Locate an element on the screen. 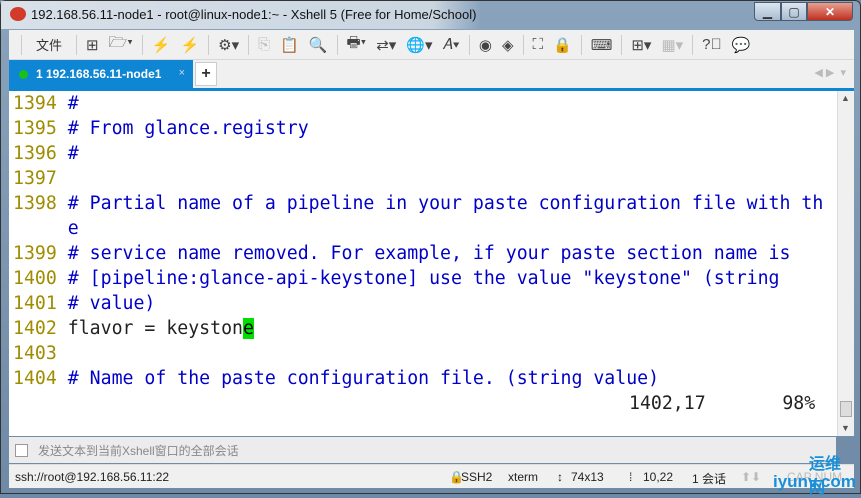 The image size is (861, 498). protocol: SSH2 is located at coordinates (477, 477).